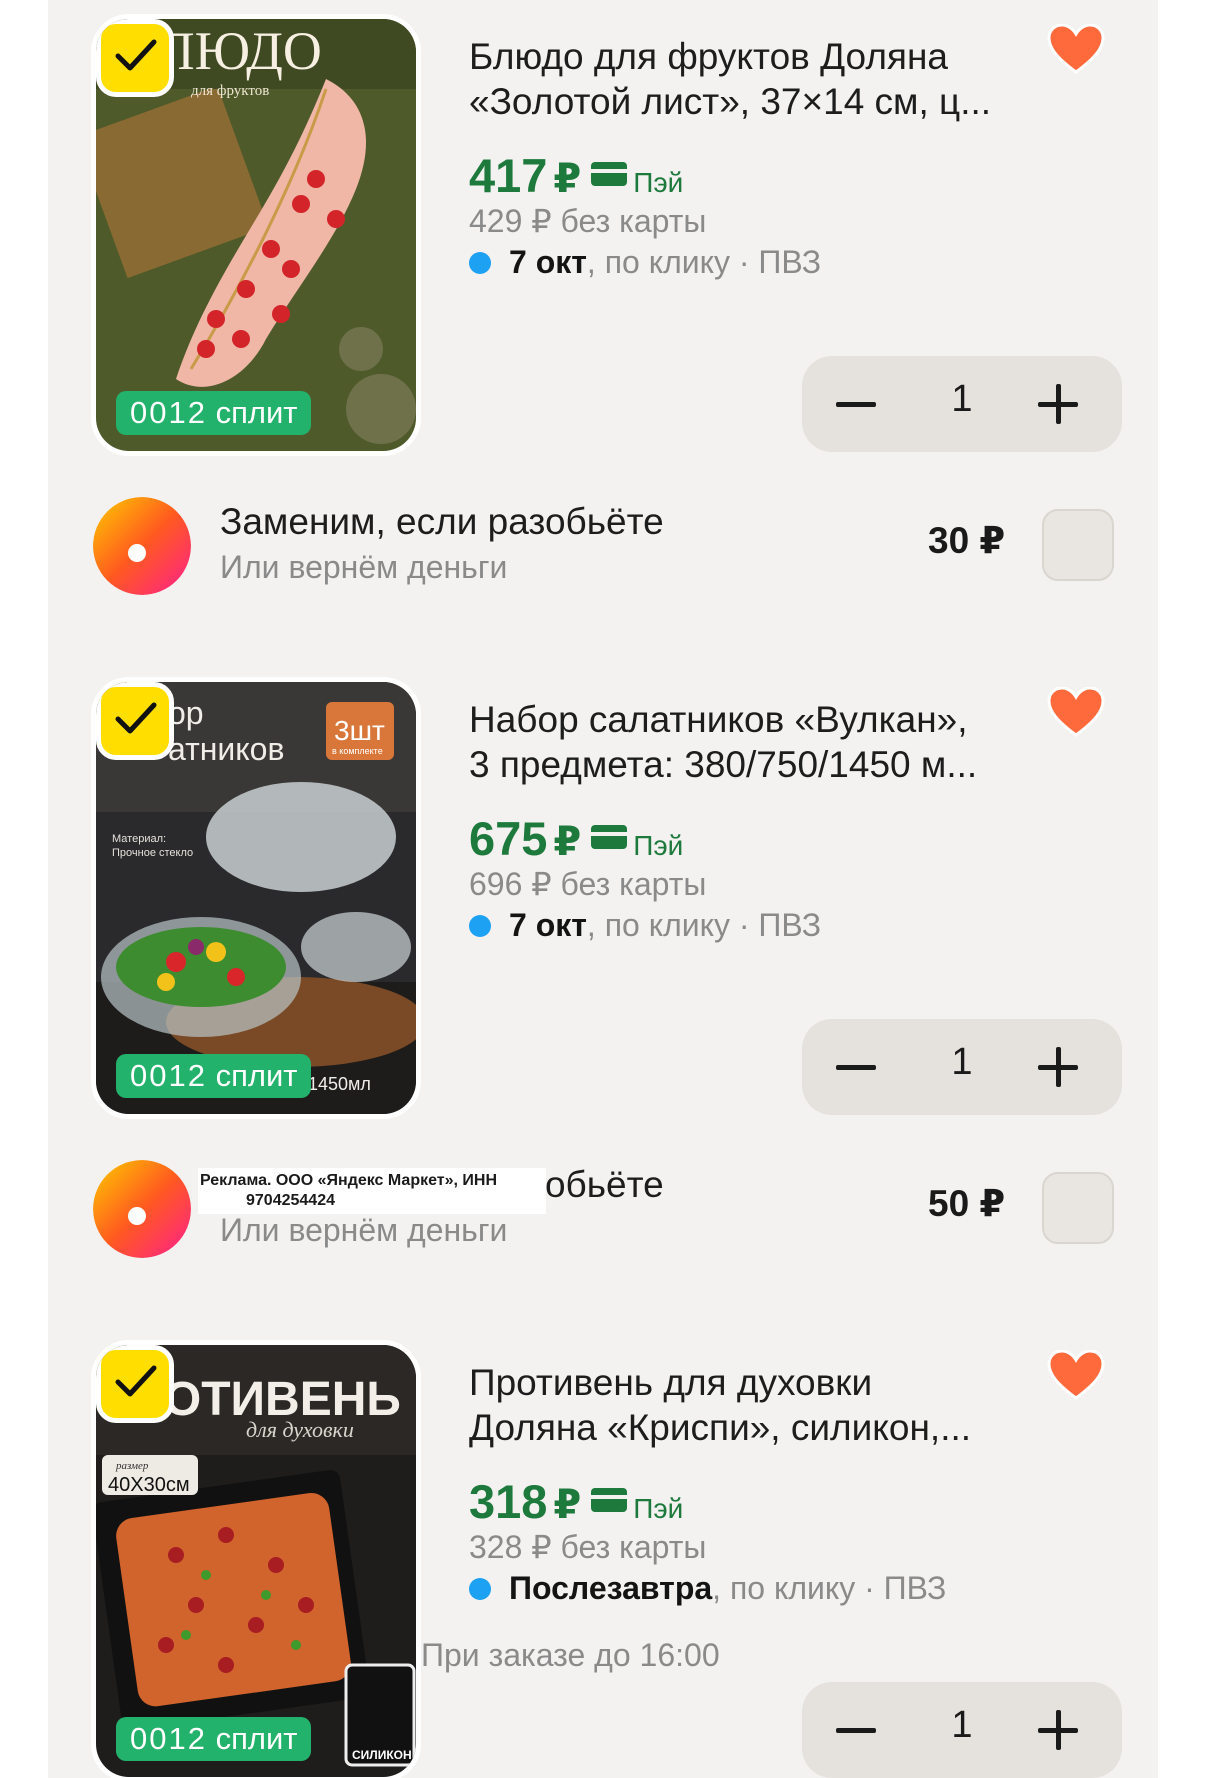 This screenshot has height=1778, width=1206. Describe the element at coordinates (349, 1180) in the screenshot. I see `ad-notice-line1: Реклама. ООО «Яндекс Маркет», ИНН` at that location.